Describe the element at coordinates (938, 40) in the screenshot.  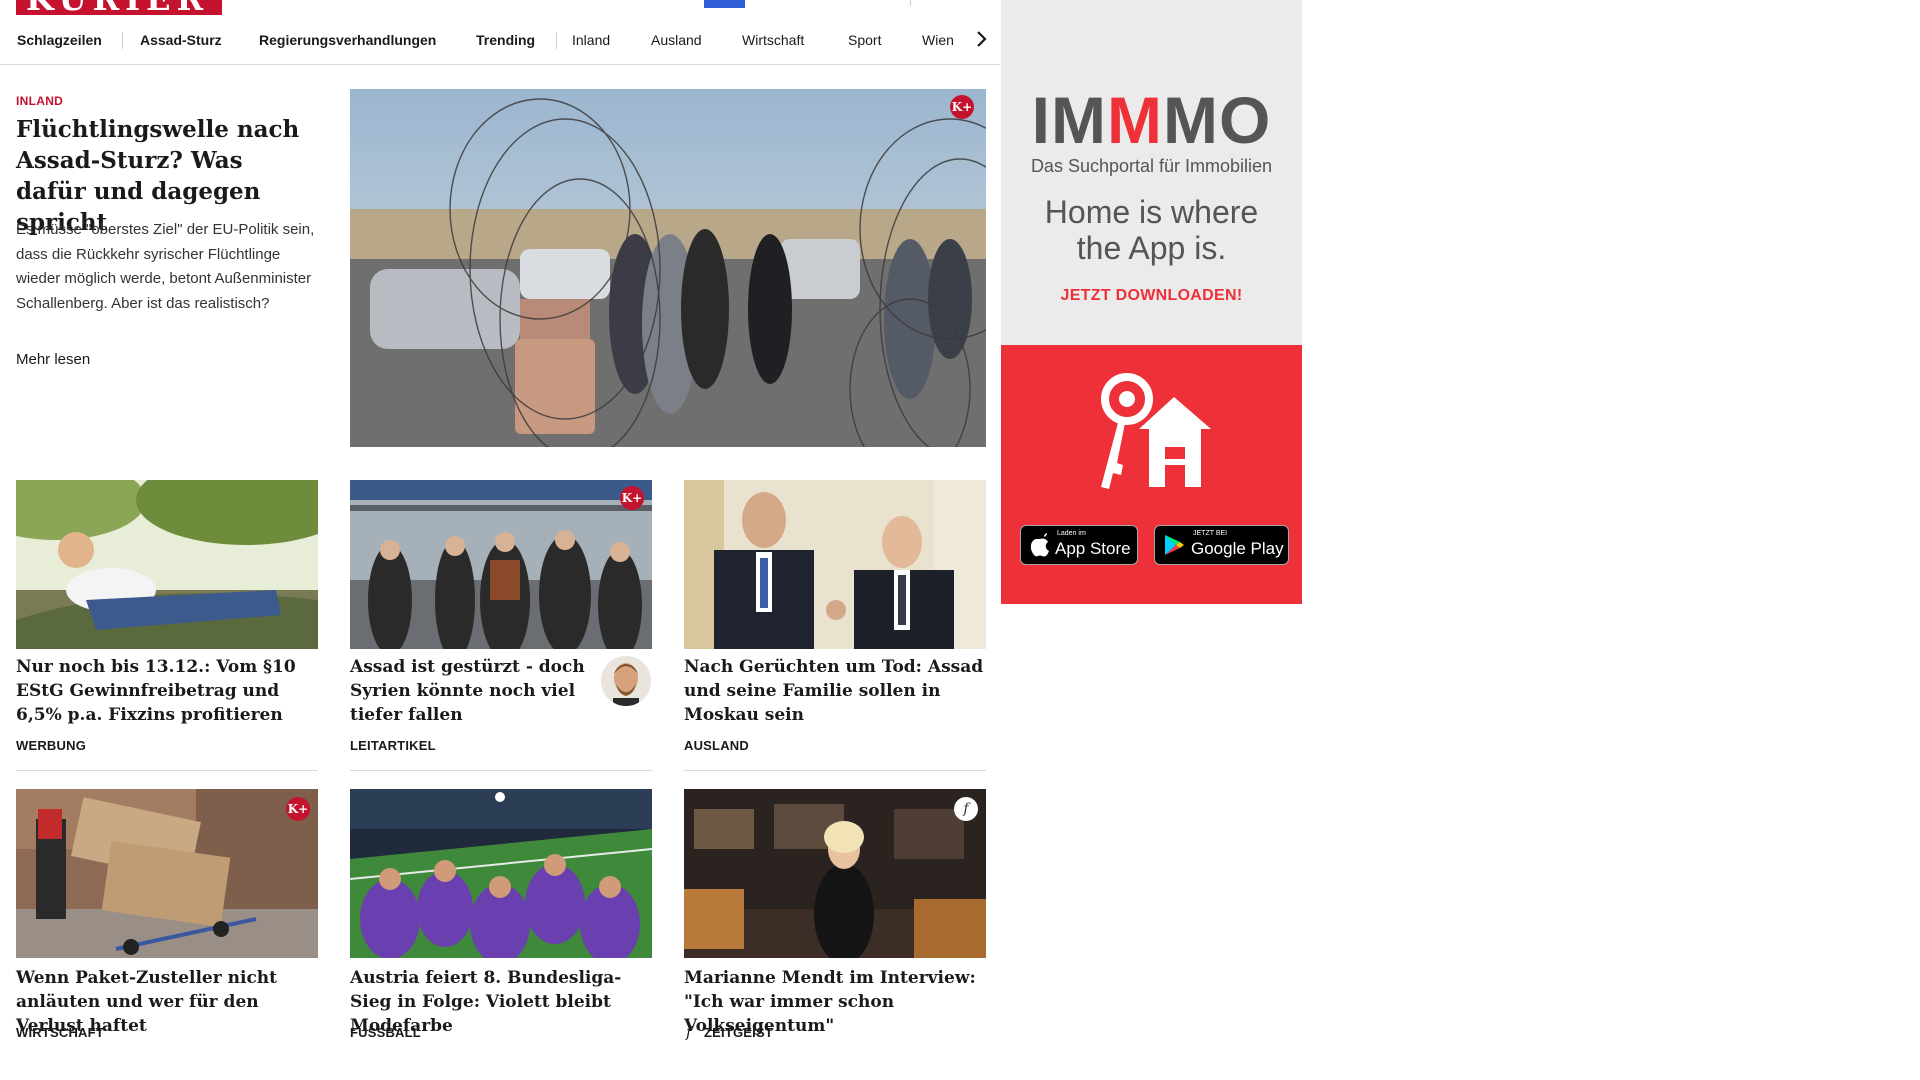
I see `nav-item-wien: Wien` at that location.